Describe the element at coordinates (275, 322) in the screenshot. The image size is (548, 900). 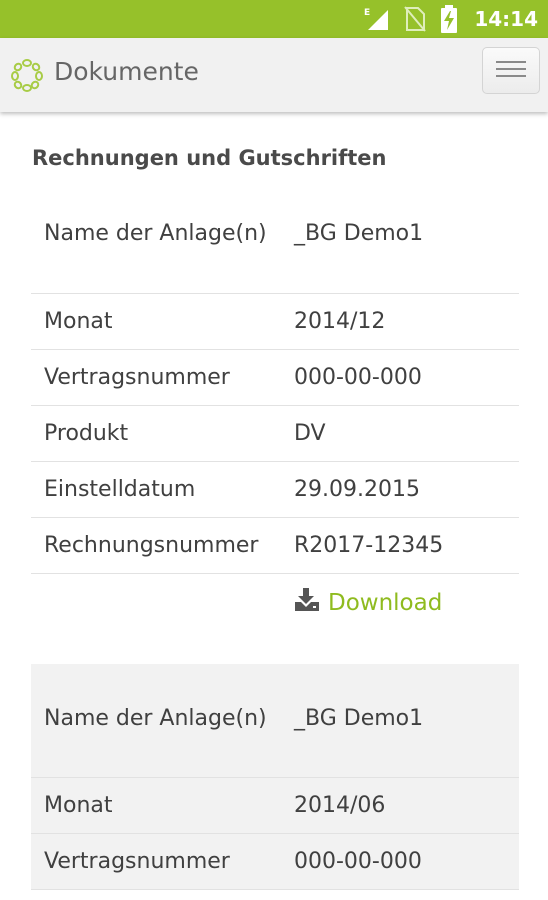
I see `table-row: Monat 2014/12` at that location.